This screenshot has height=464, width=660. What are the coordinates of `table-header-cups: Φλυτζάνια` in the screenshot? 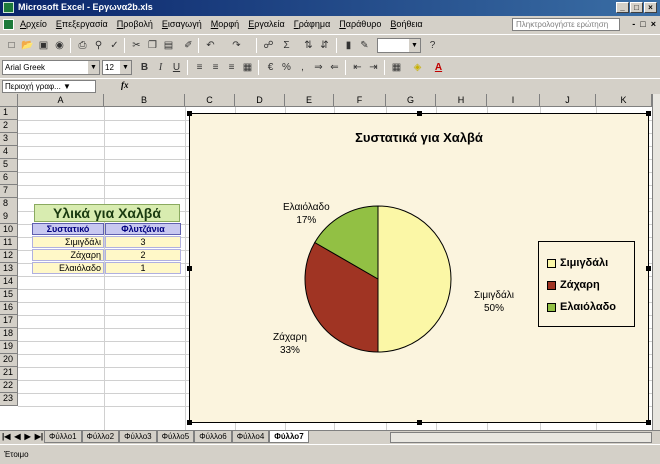 It's located at (143, 229).